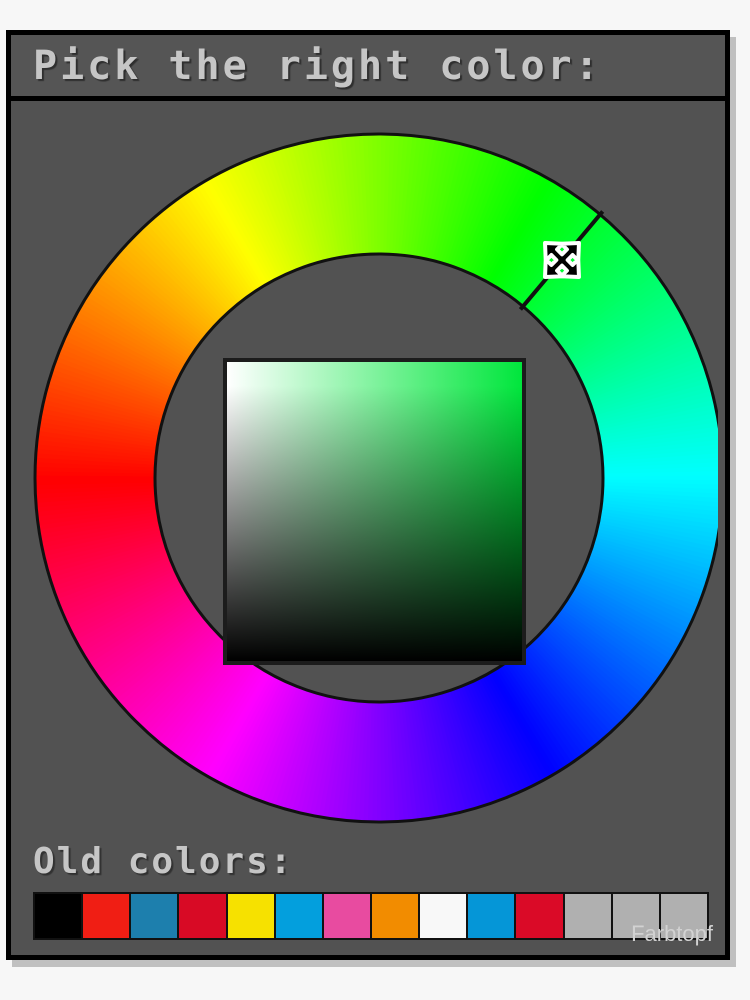 The width and height of the screenshot is (750, 1000). Describe the element at coordinates (374, 511) in the screenshot. I see `saturation-value-square` at that location.